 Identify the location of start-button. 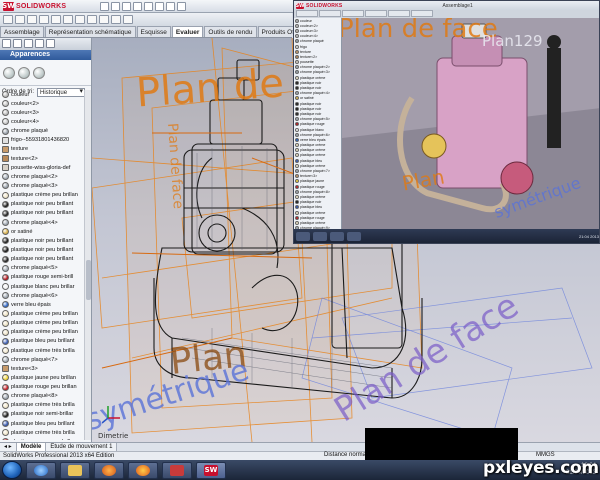
(12, 470).